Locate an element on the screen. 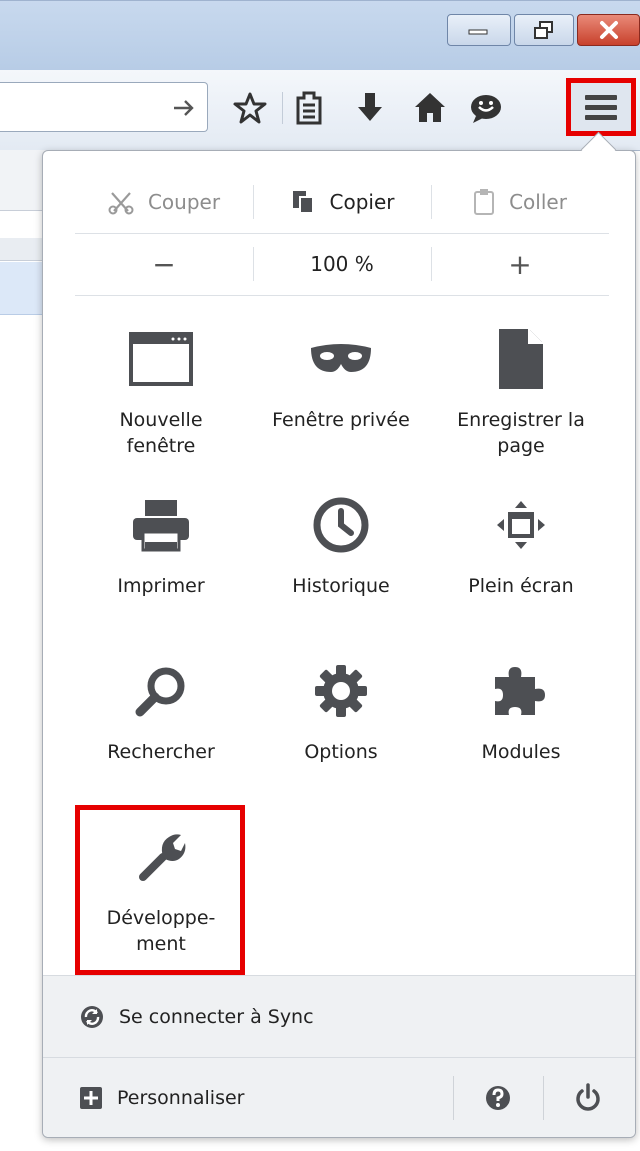  save-page-icon is located at coordinates (521, 359).